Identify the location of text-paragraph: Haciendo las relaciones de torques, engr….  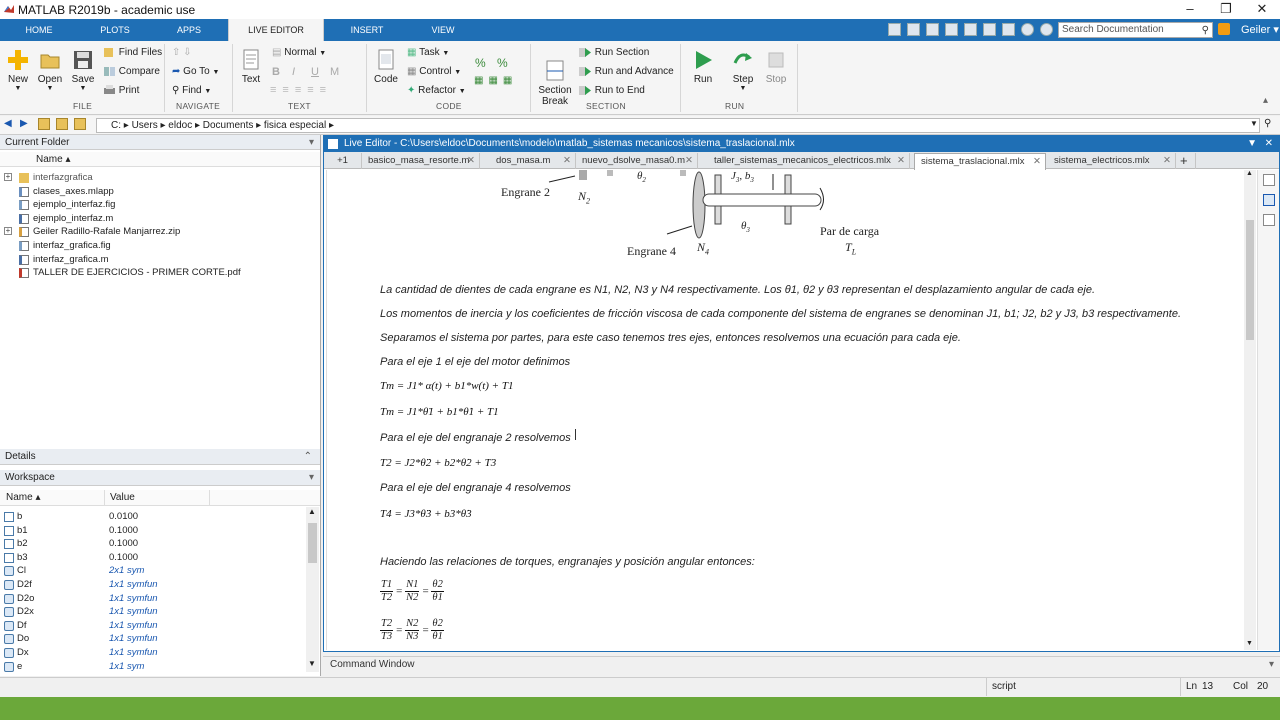
(567, 562).